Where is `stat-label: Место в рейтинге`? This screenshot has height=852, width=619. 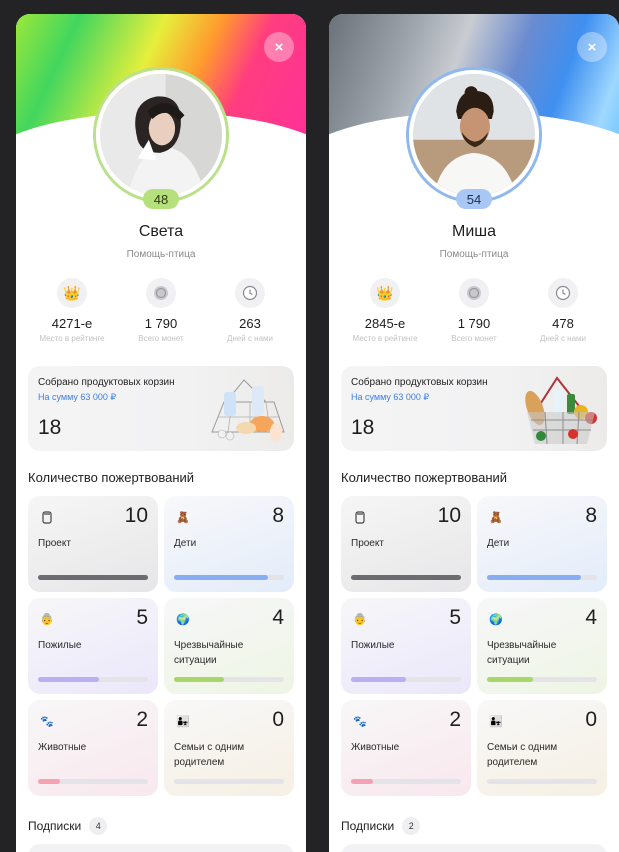
stat-label: Место в рейтинге is located at coordinates (72, 338).